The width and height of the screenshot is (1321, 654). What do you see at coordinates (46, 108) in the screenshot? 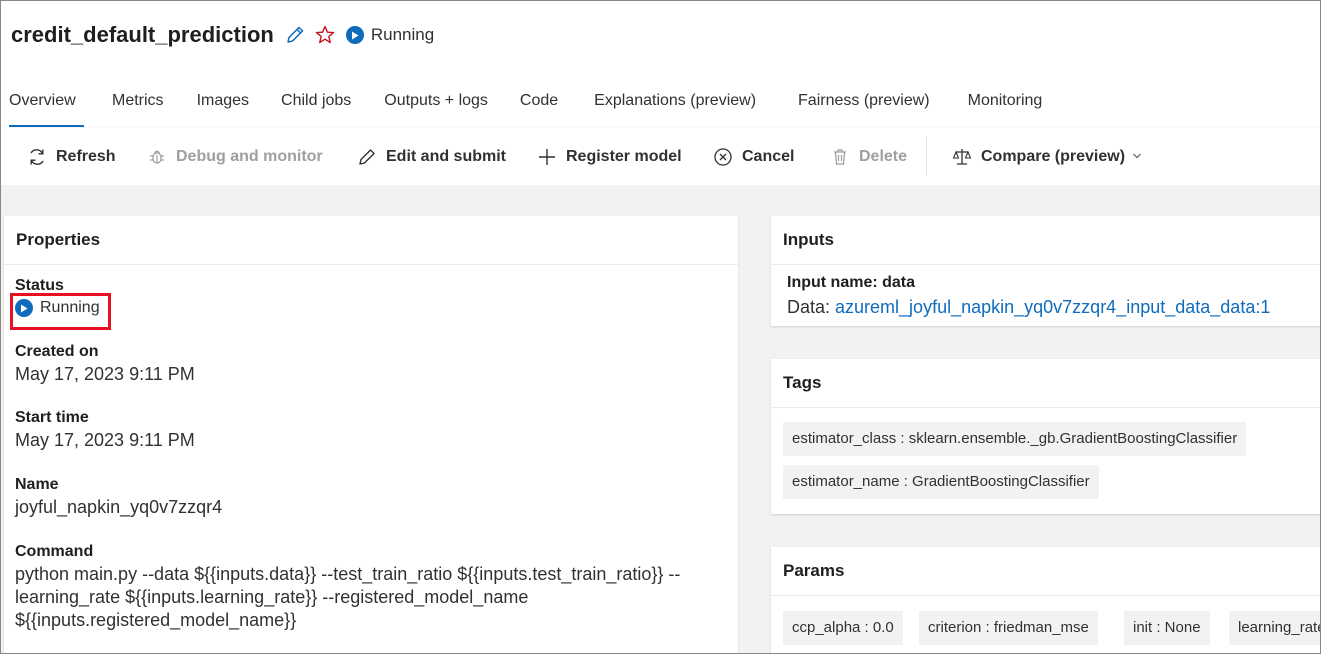
I see `tab-overview: Overview` at bounding box center [46, 108].